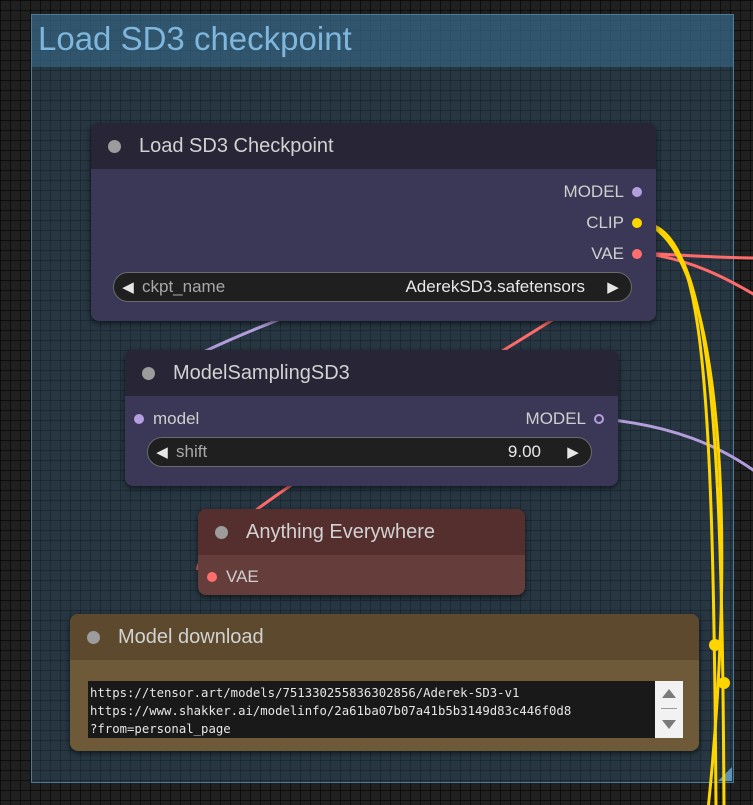  I want to click on output-clip: CLIP, so click(614, 223).